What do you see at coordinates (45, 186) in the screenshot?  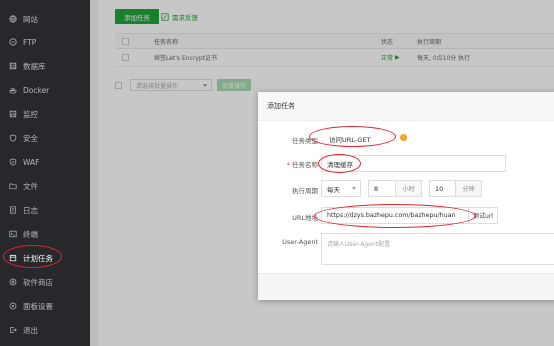 I see `sidebar-item-files: 文件` at bounding box center [45, 186].